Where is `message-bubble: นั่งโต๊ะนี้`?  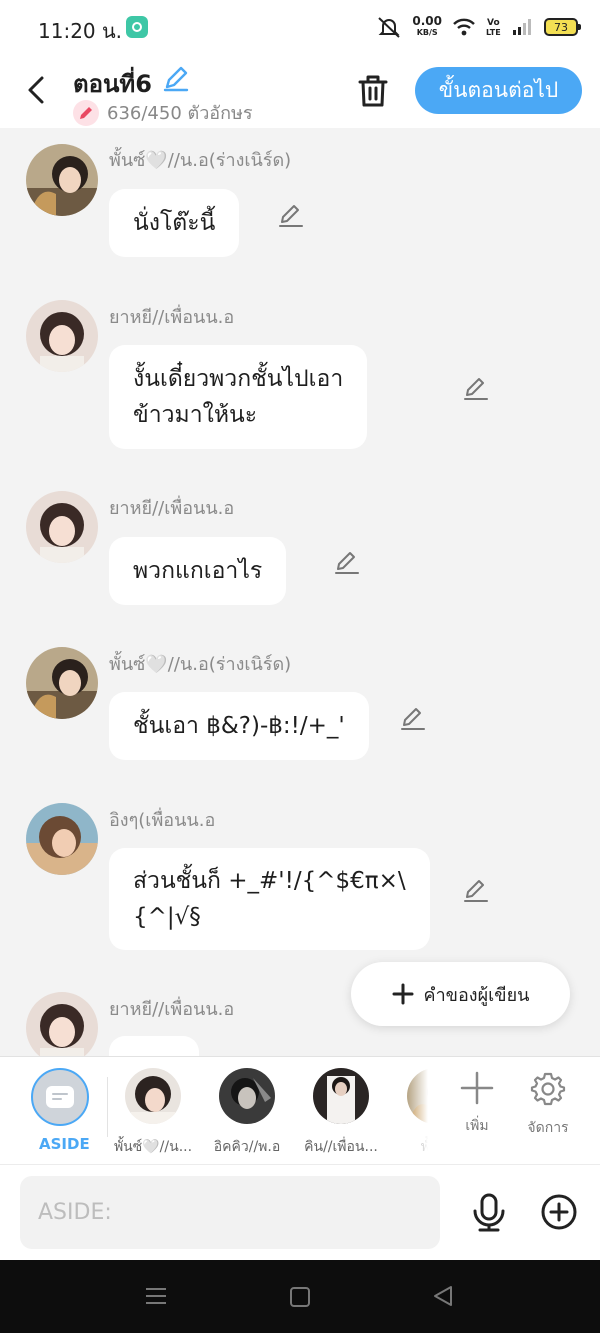
message-bubble: นั่งโต๊ะนี้ is located at coordinates (174, 223).